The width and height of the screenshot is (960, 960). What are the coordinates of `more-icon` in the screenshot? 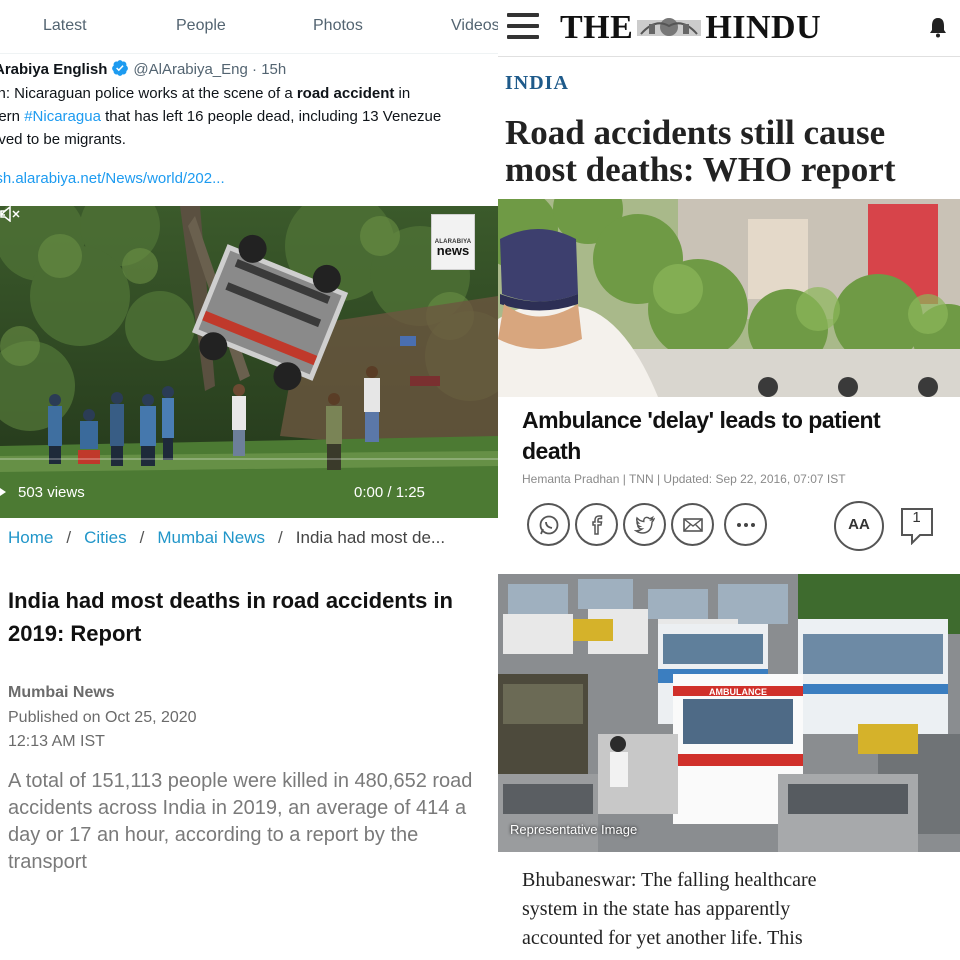 It's located at (746, 525).